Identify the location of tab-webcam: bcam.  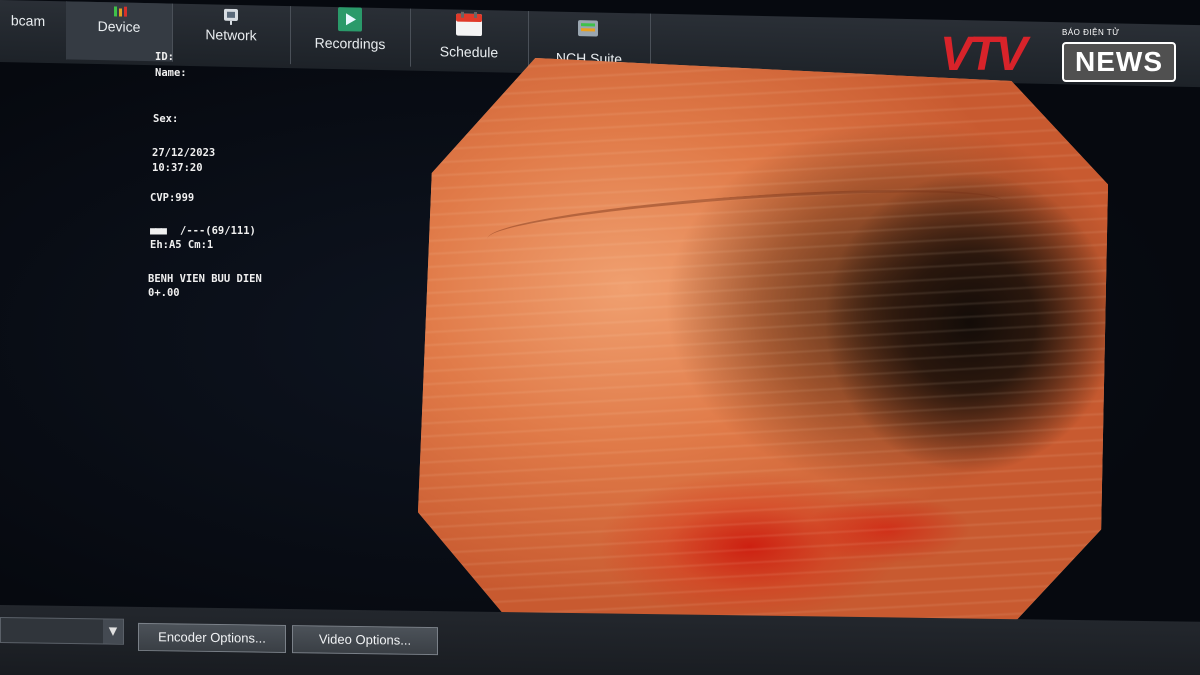
(33, 30).